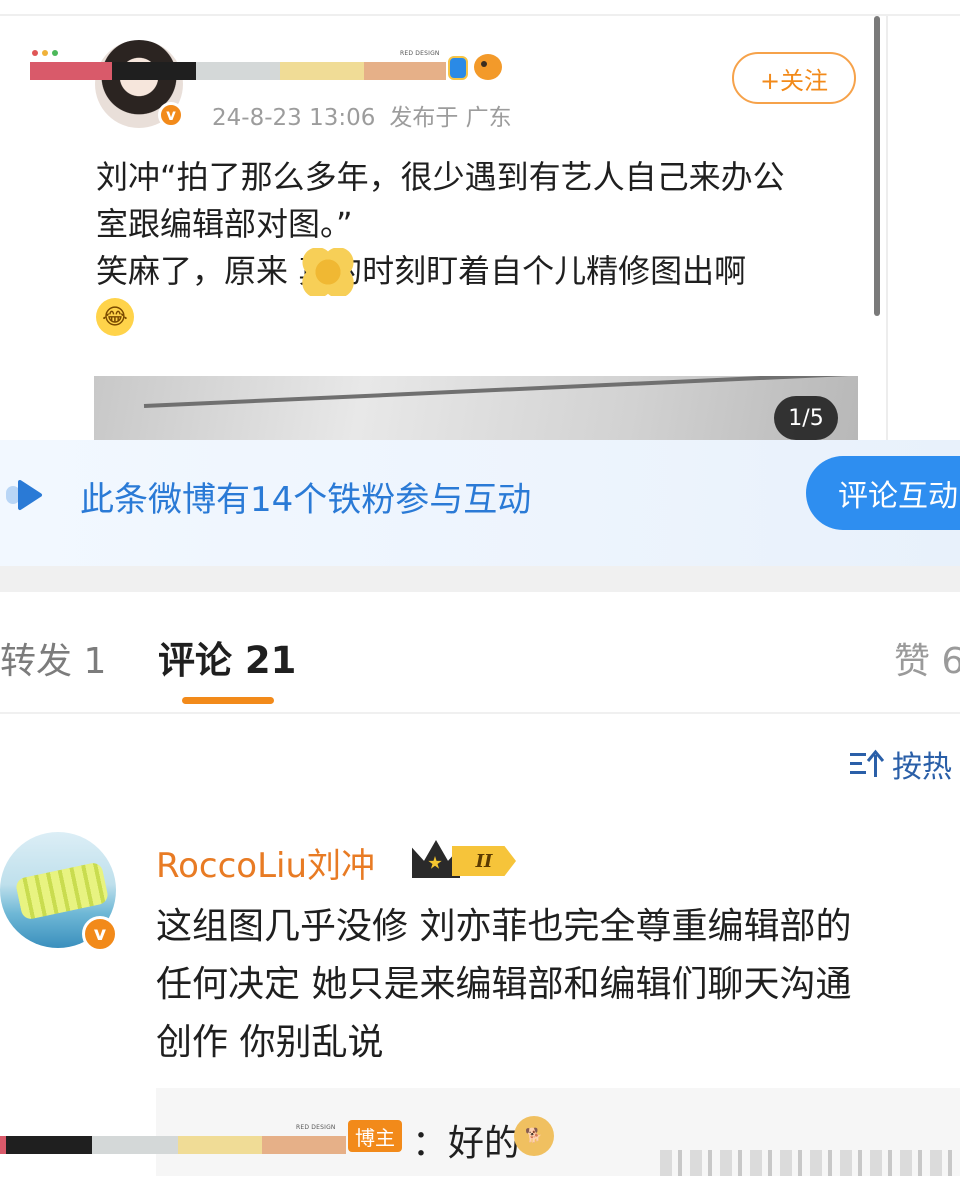  Describe the element at coordinates (421, 271) in the screenshot. I see `post-text-line: 笑麻了，原来 真的时刻盯着自个儿精修图出啊` at that location.